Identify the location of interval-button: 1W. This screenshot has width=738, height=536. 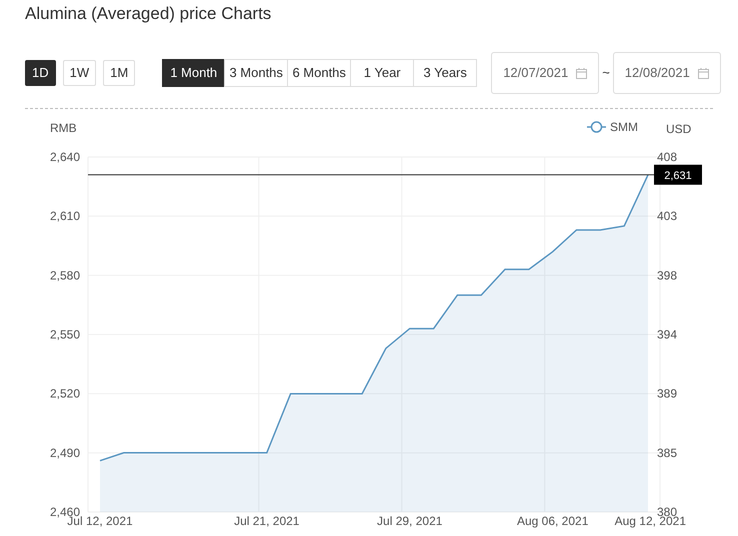
(79, 73).